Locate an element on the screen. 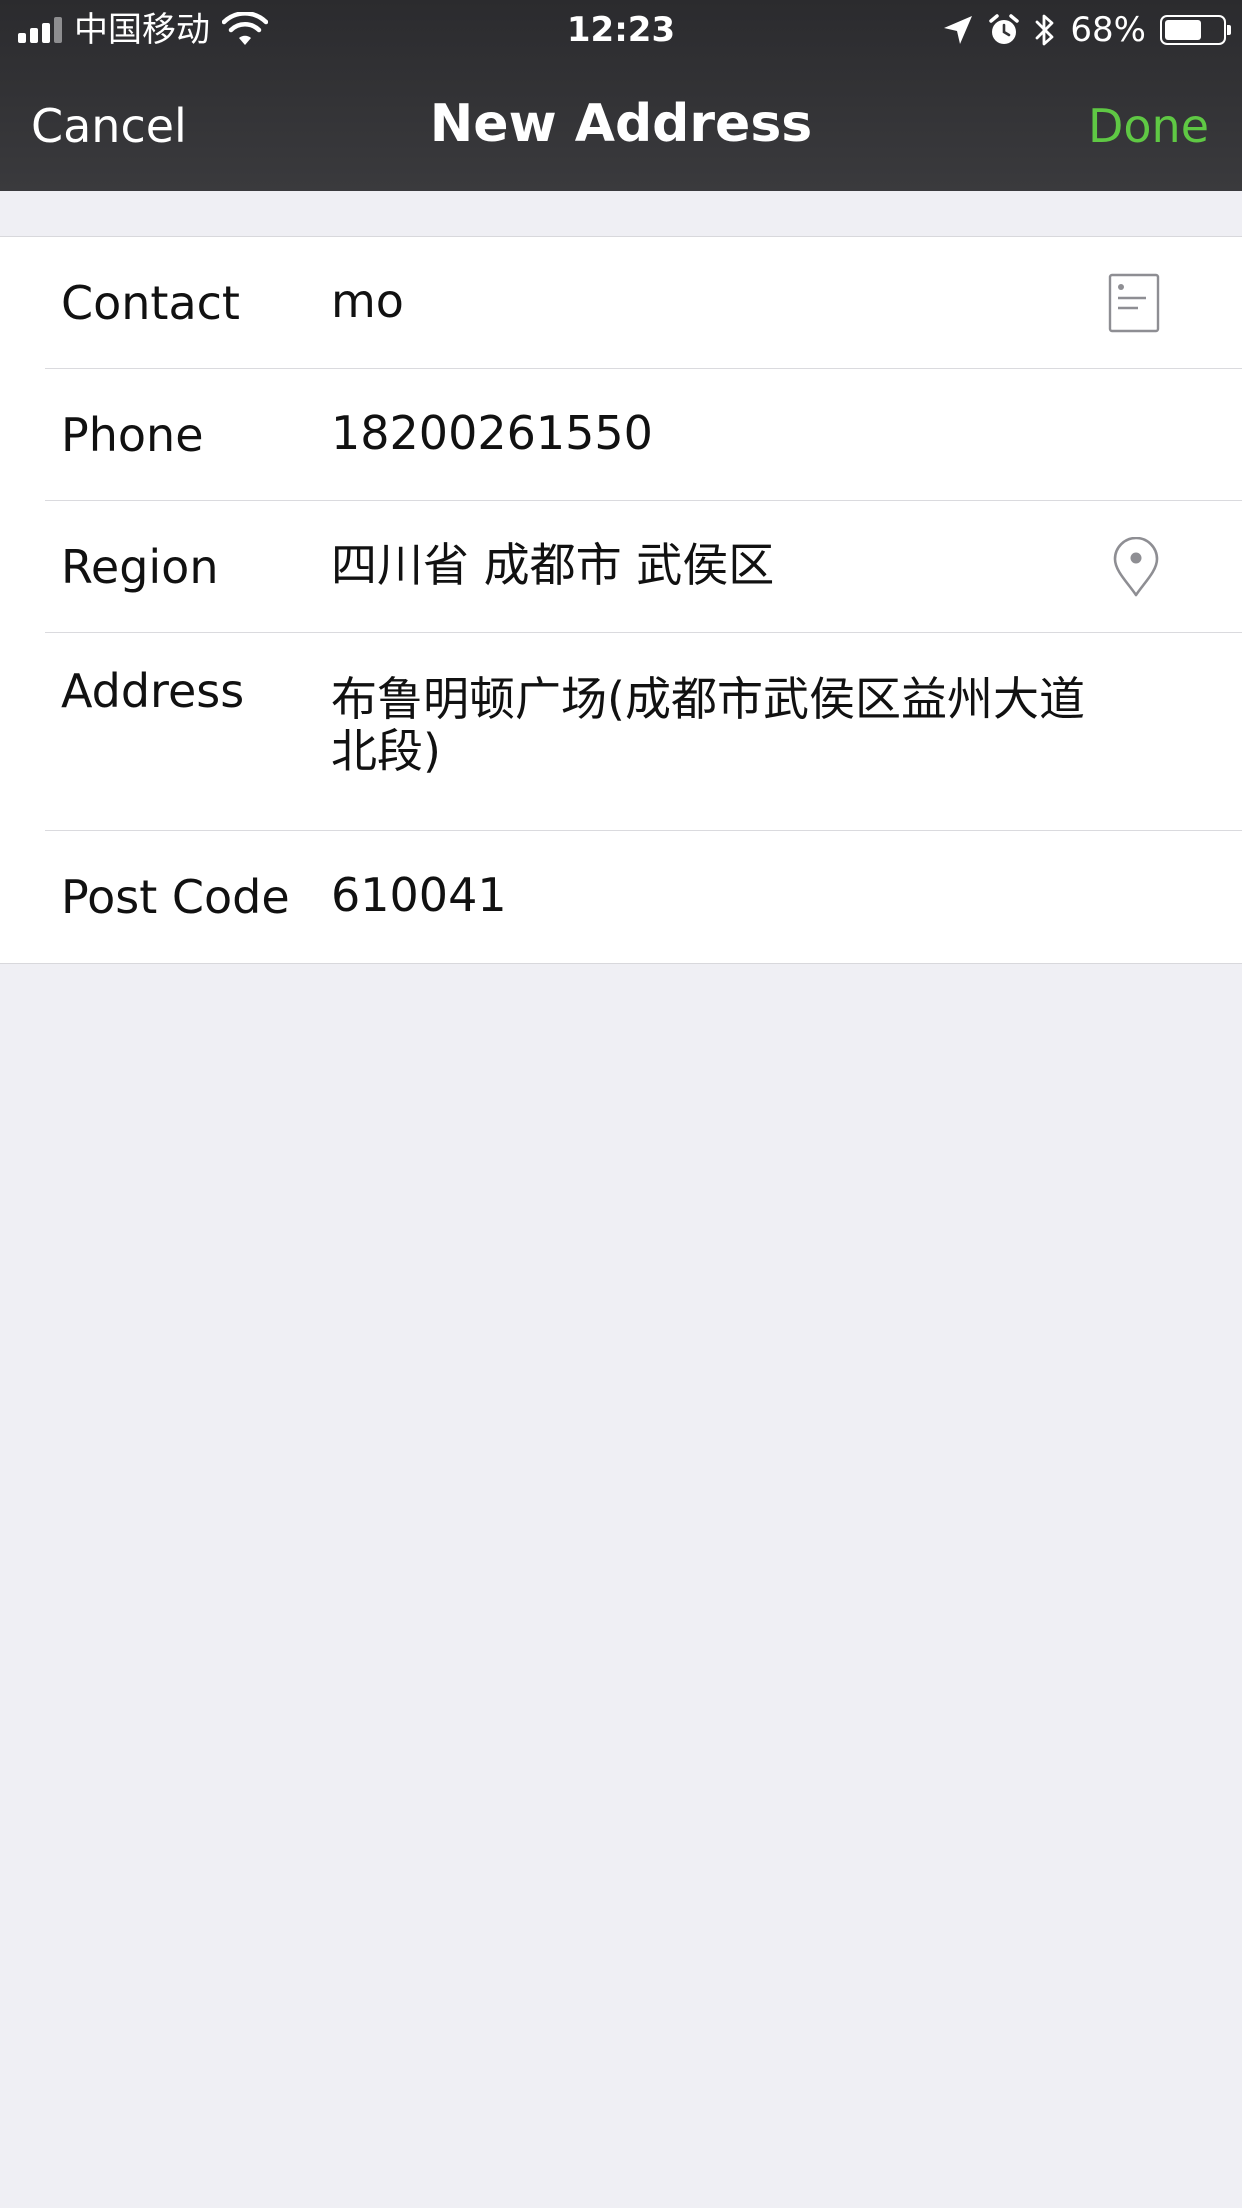 The height and width of the screenshot is (2208, 1242). battery-percent: 68% is located at coordinates (1108, 30).